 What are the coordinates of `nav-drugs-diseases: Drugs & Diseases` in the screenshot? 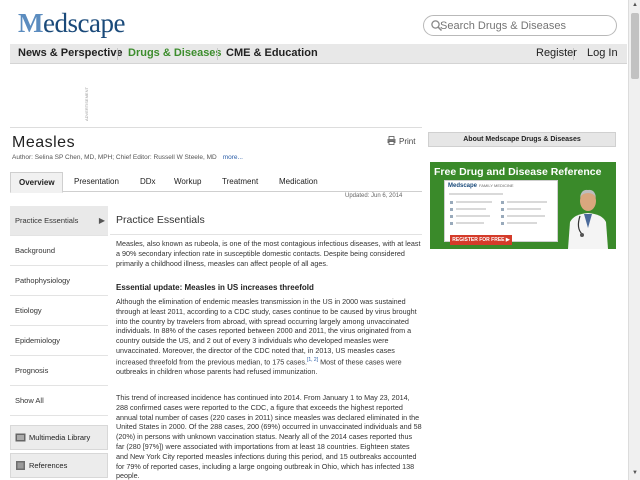 It's located at (175, 53).